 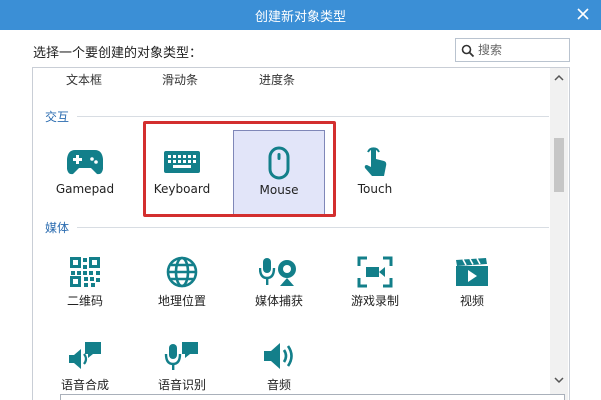 I want to click on tile-video: 视频, so click(x=472, y=283).